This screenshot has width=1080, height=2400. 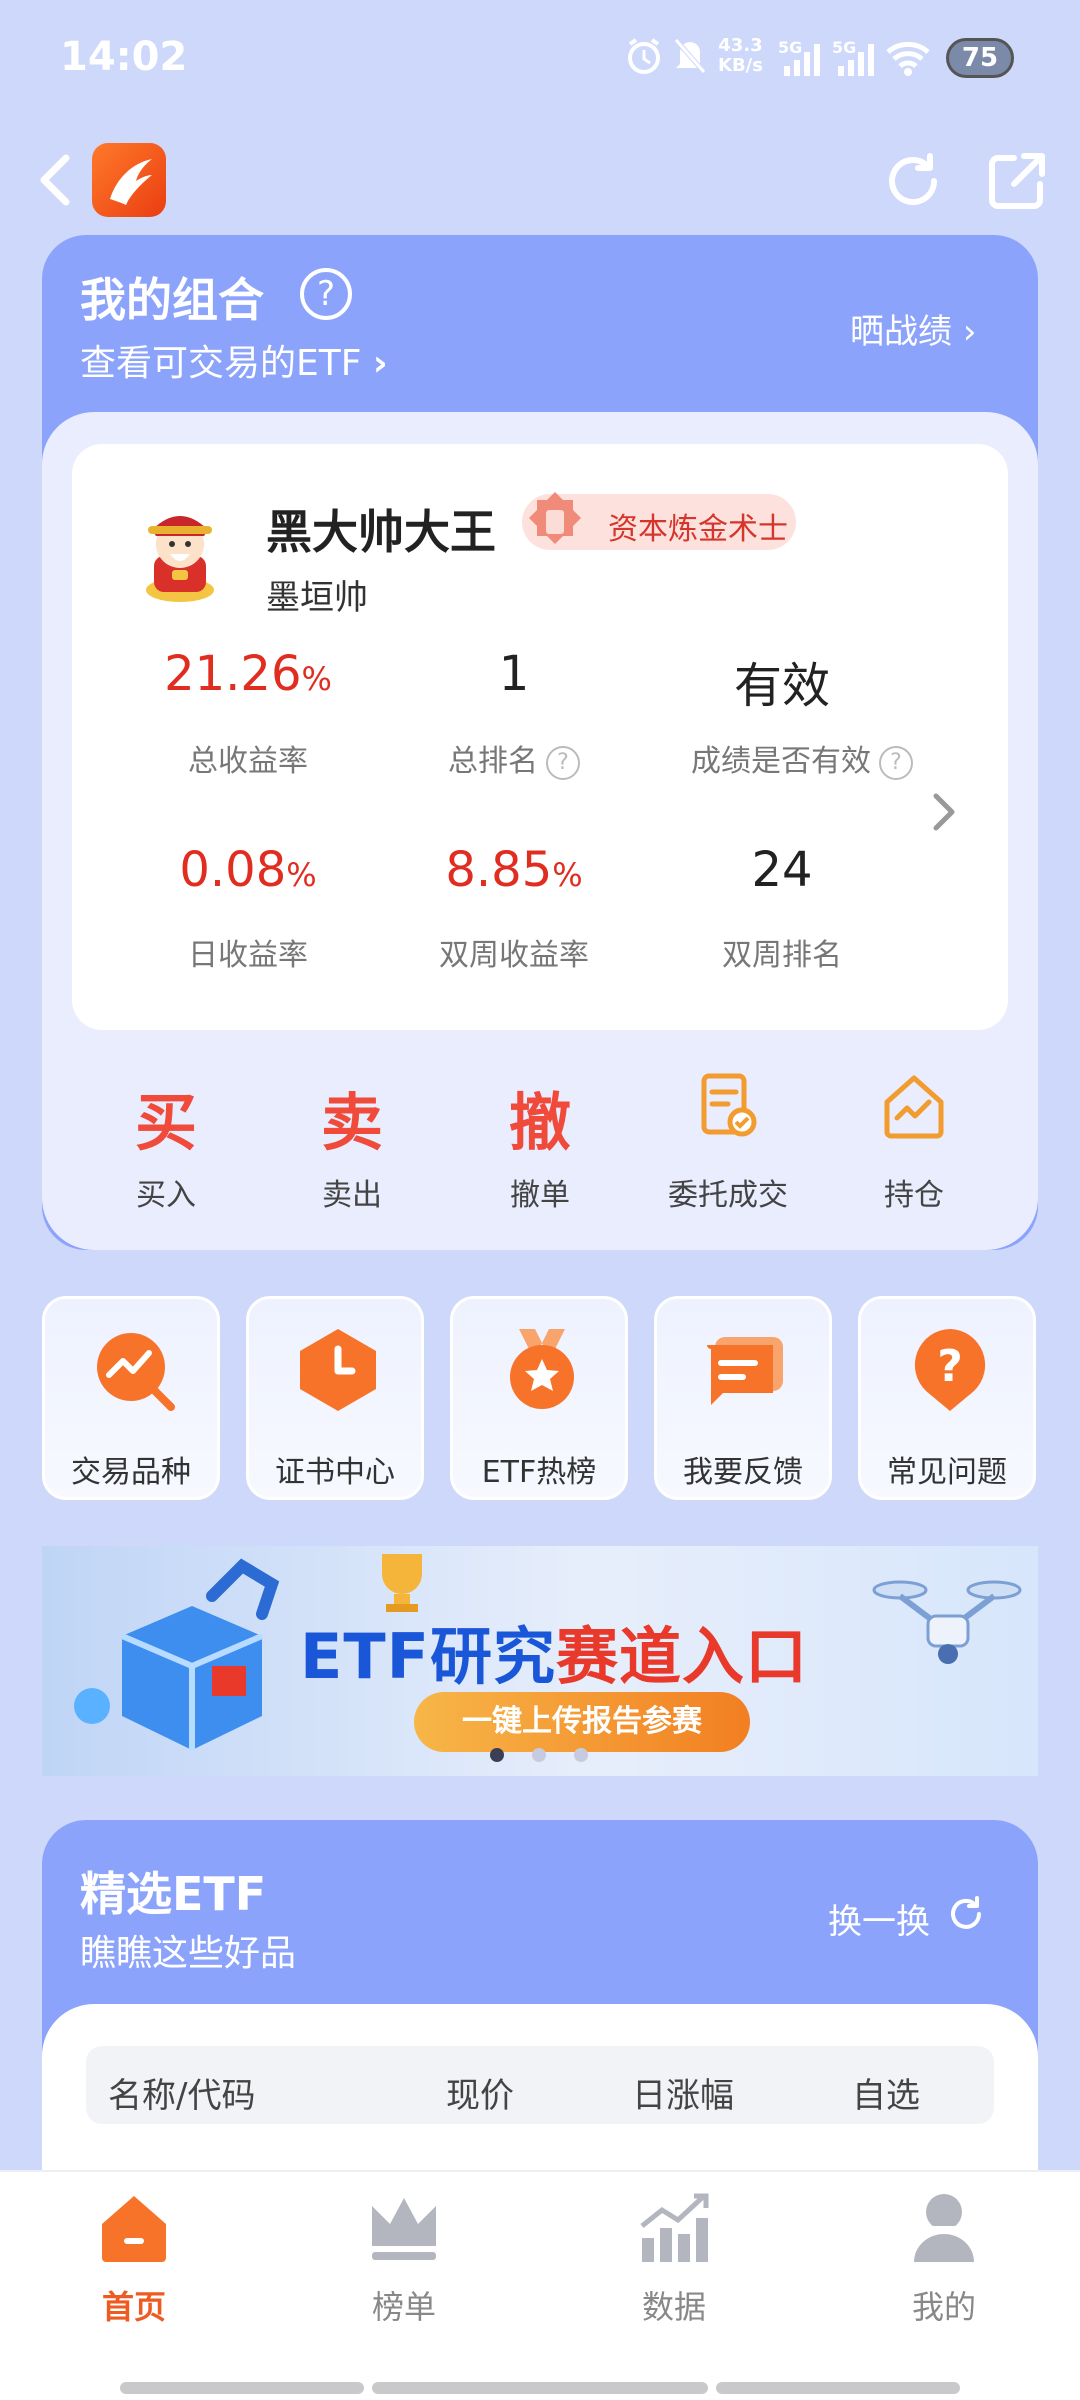 What do you see at coordinates (698, 529) in the screenshot?
I see `badge-label: 资本炼金术士` at bounding box center [698, 529].